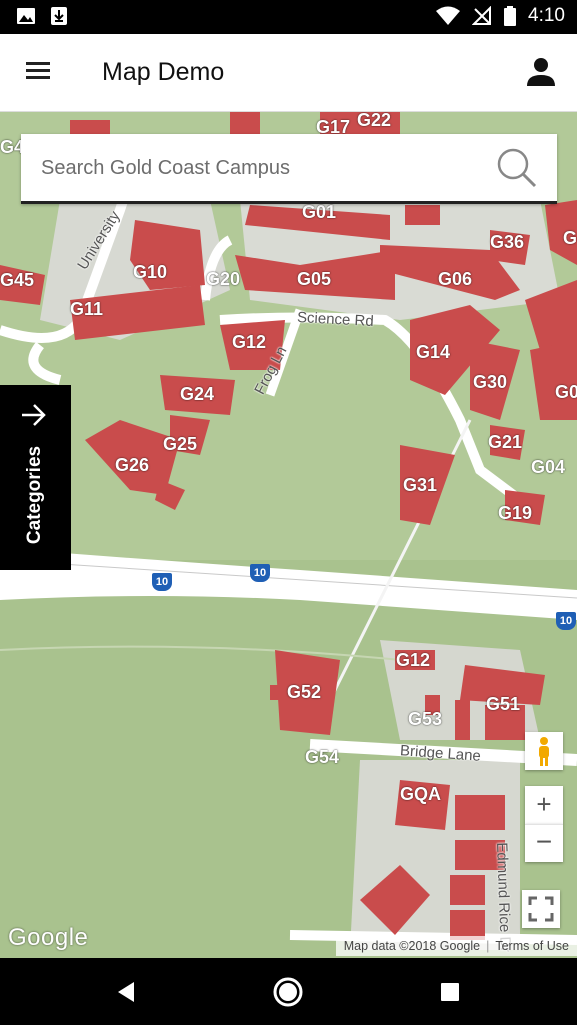 The width and height of the screenshot is (577, 1025). I want to click on fullscreen-button, so click(541, 909).